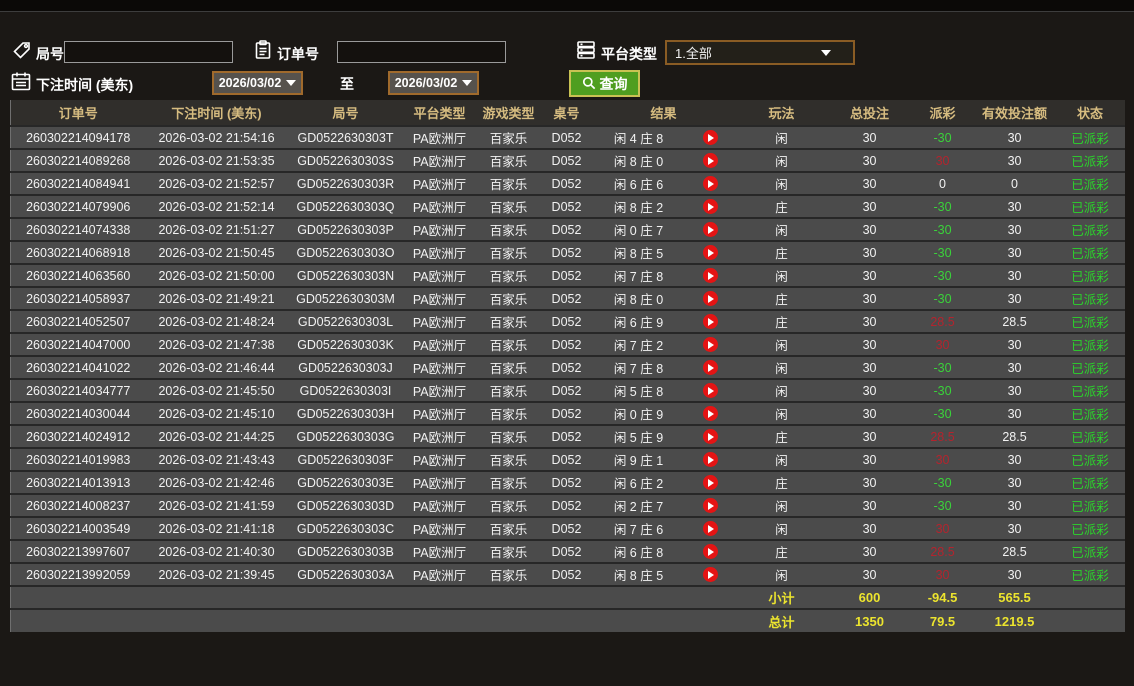  What do you see at coordinates (345, 482) in the screenshot?
I see `cell-round-id: GD0522630303E` at bounding box center [345, 482].